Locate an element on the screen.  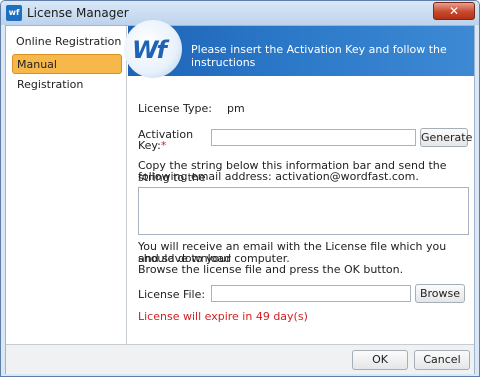
activation-key-input is located at coordinates (313, 137).